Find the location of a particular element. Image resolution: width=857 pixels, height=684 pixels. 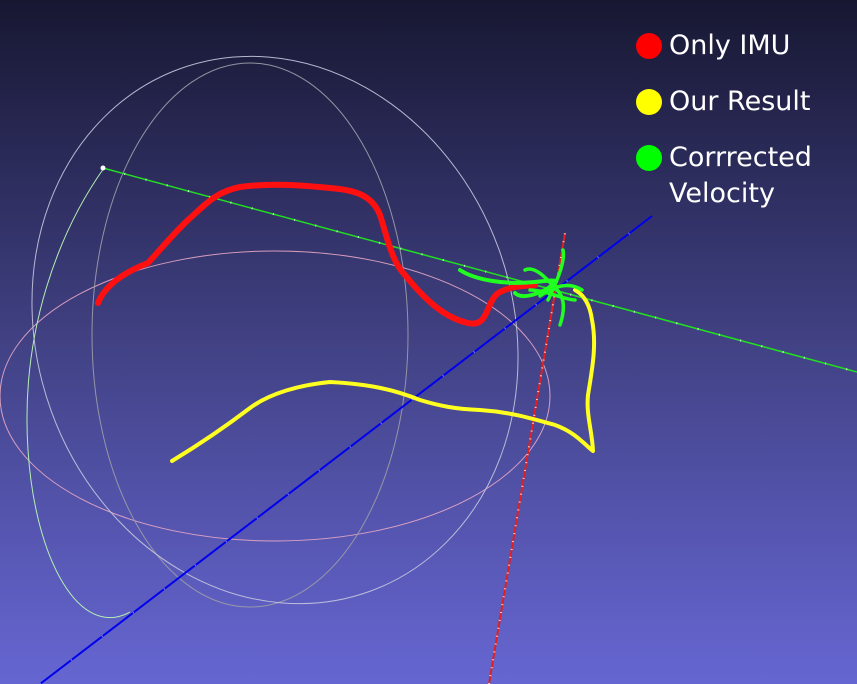

legend-item-our-result: Our Result is located at coordinates (724, 102).